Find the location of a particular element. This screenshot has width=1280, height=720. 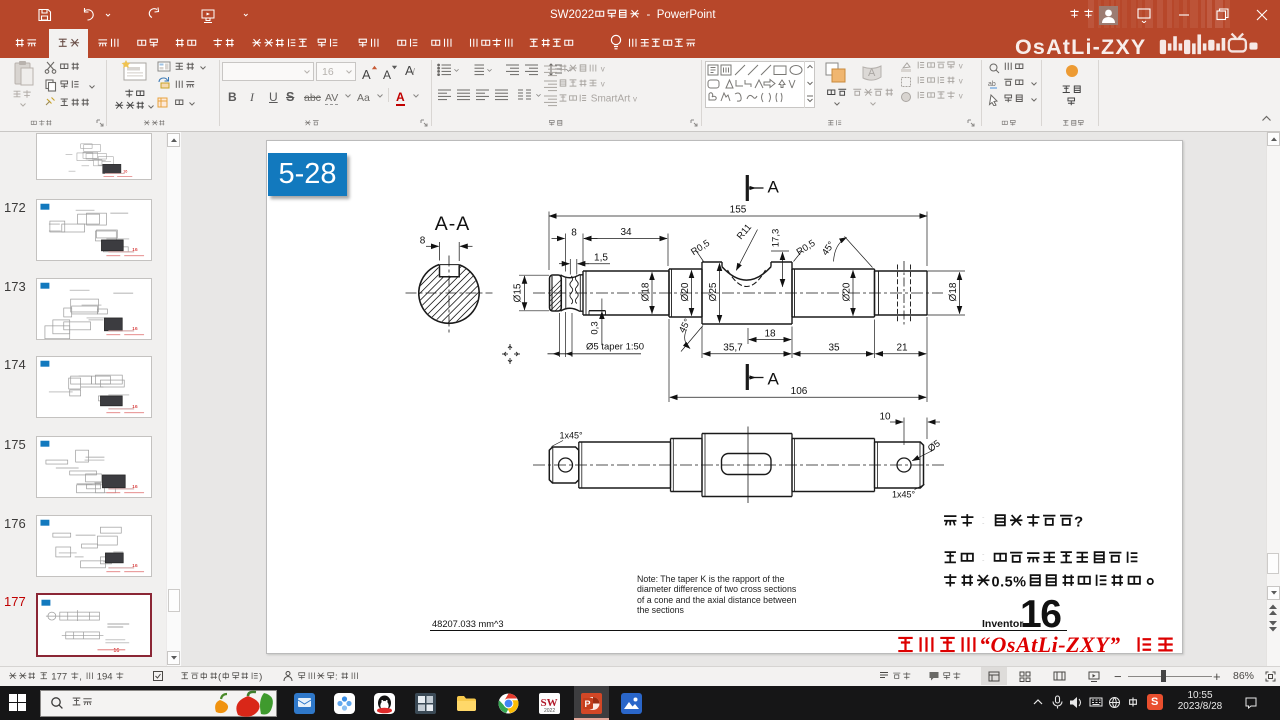

svg-text: 0,3 is located at coordinates (595, 327).